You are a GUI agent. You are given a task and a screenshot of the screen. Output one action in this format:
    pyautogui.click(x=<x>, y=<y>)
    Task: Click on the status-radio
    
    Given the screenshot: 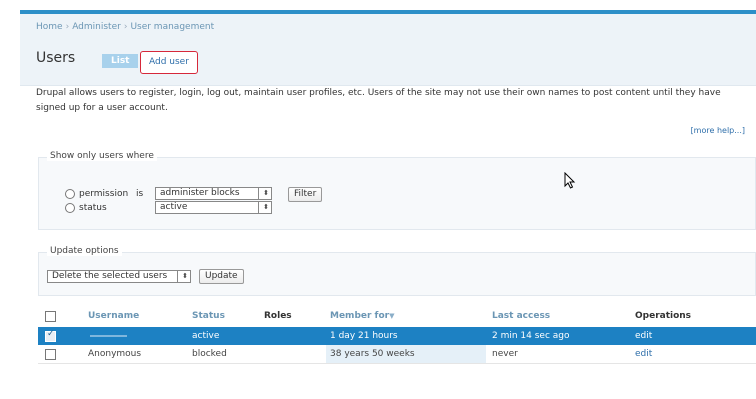 What is the action you would take?
    pyautogui.click(x=70, y=208)
    